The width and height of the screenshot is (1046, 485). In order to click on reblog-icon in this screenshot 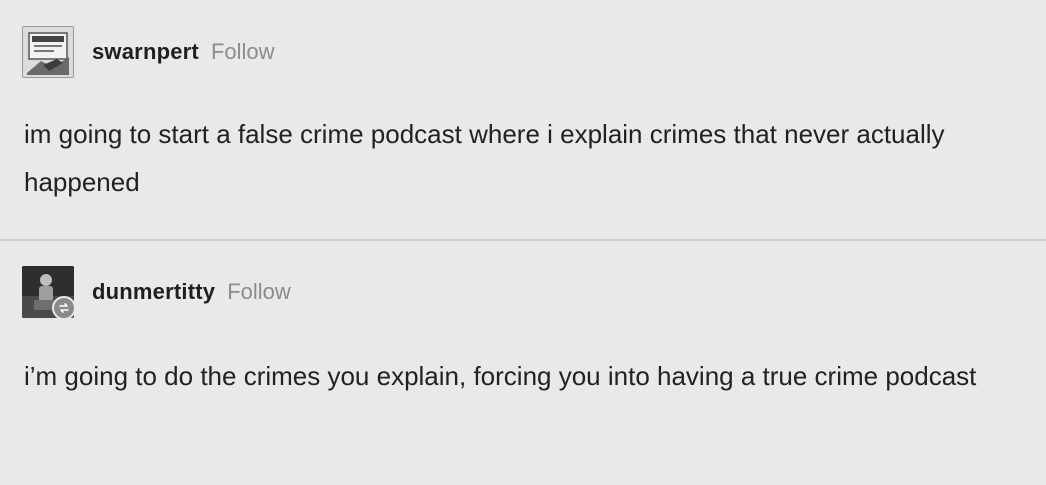, I will do `click(64, 308)`.